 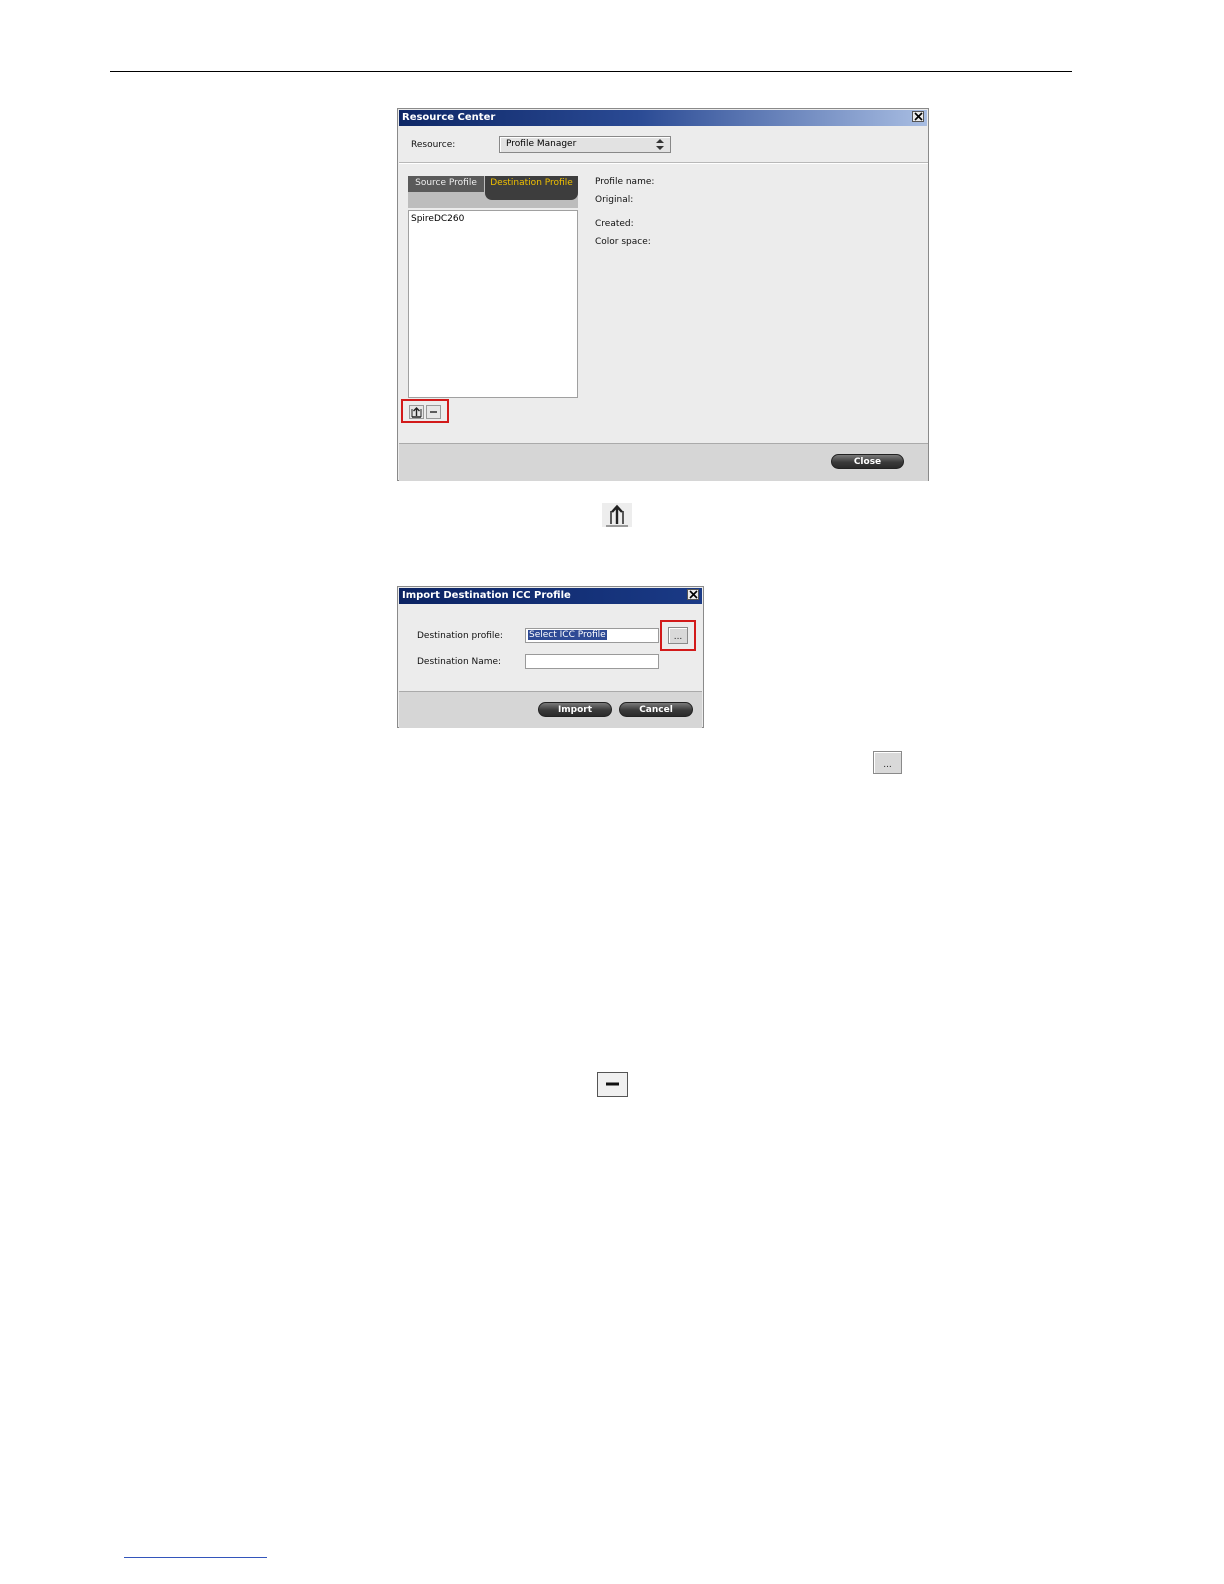 What do you see at coordinates (567, 635) in the screenshot?
I see `destination-profile-value: Select ICC Profile` at bounding box center [567, 635].